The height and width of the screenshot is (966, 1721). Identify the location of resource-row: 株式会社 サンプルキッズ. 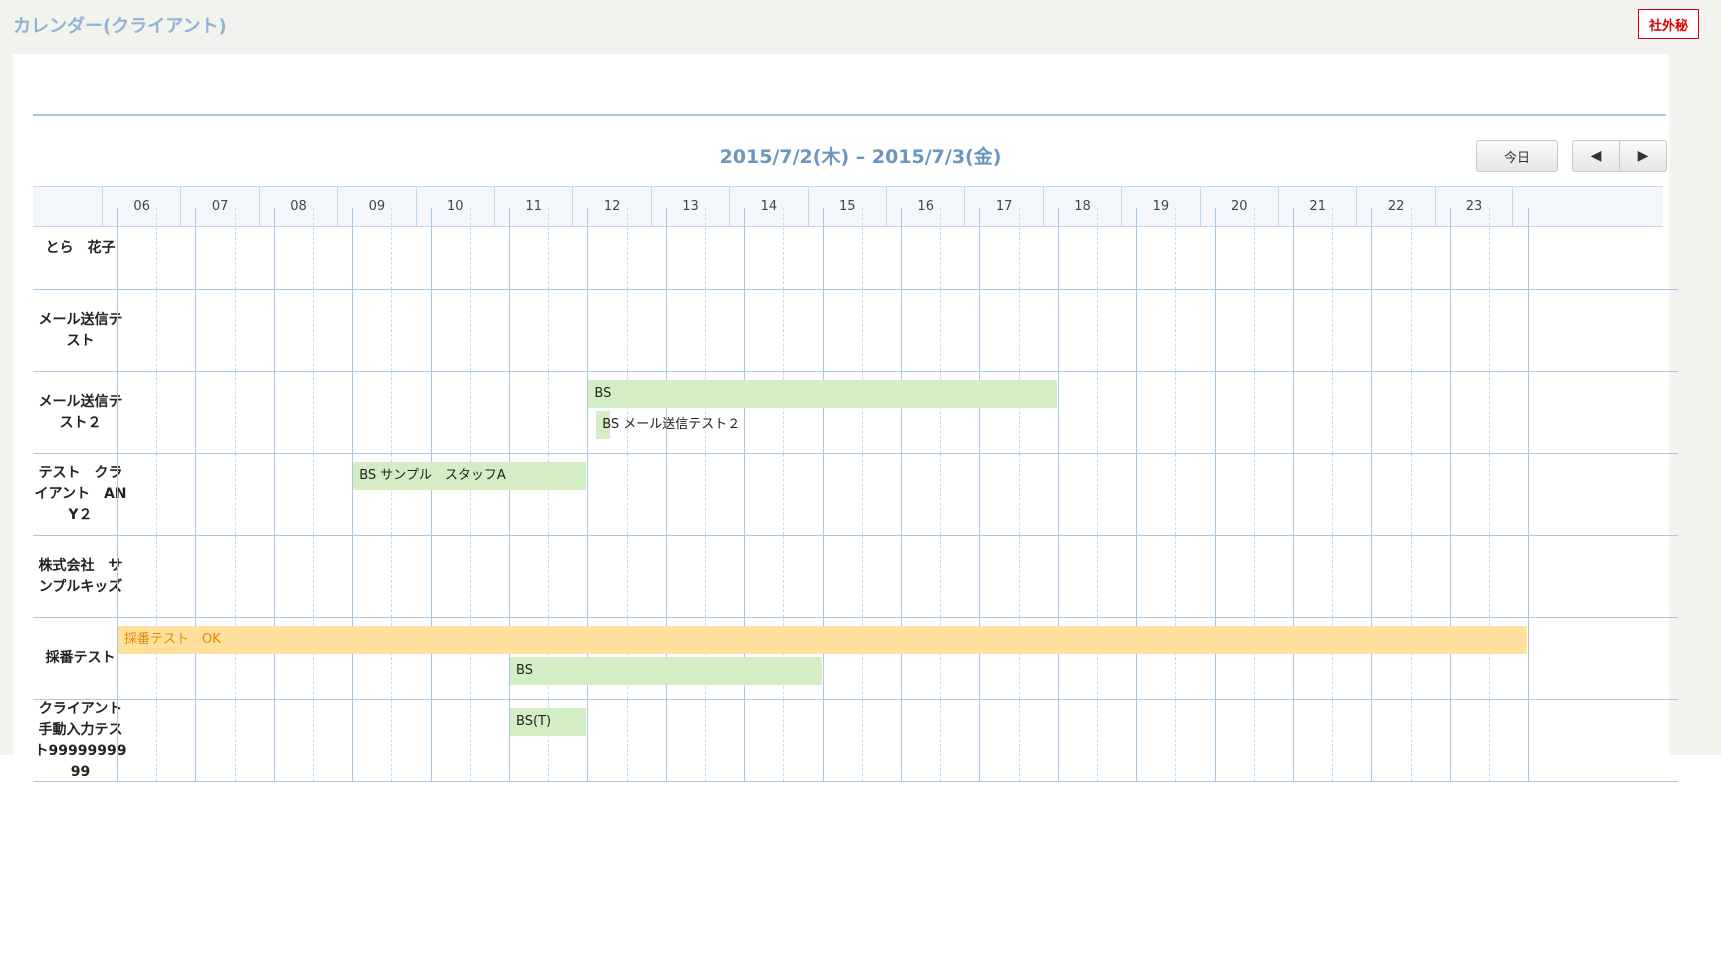
(855, 577).